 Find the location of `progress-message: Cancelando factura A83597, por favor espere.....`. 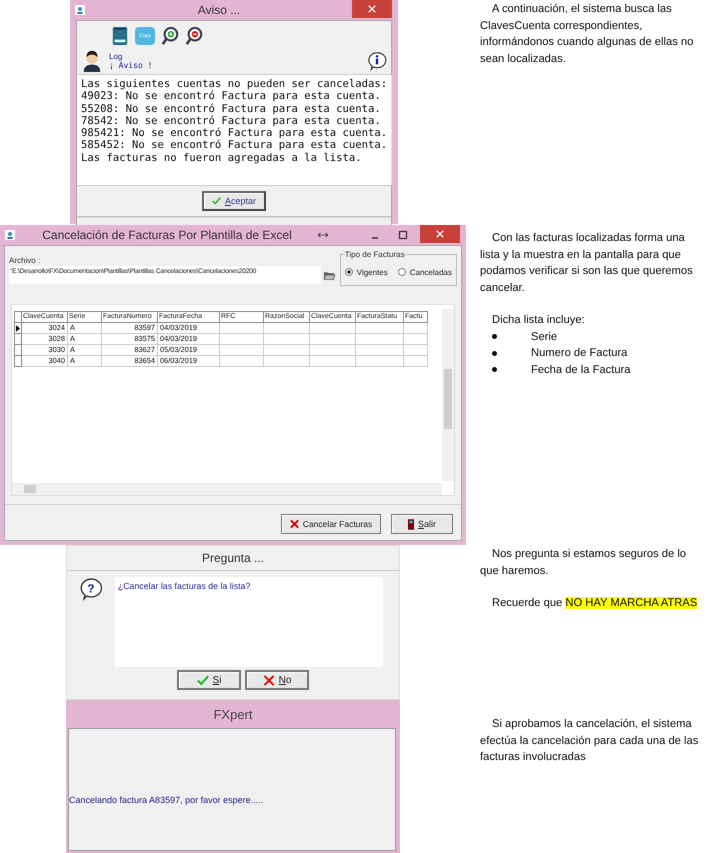

progress-message: Cancelando factura A83597, por favor espere..... is located at coordinates (166, 799).